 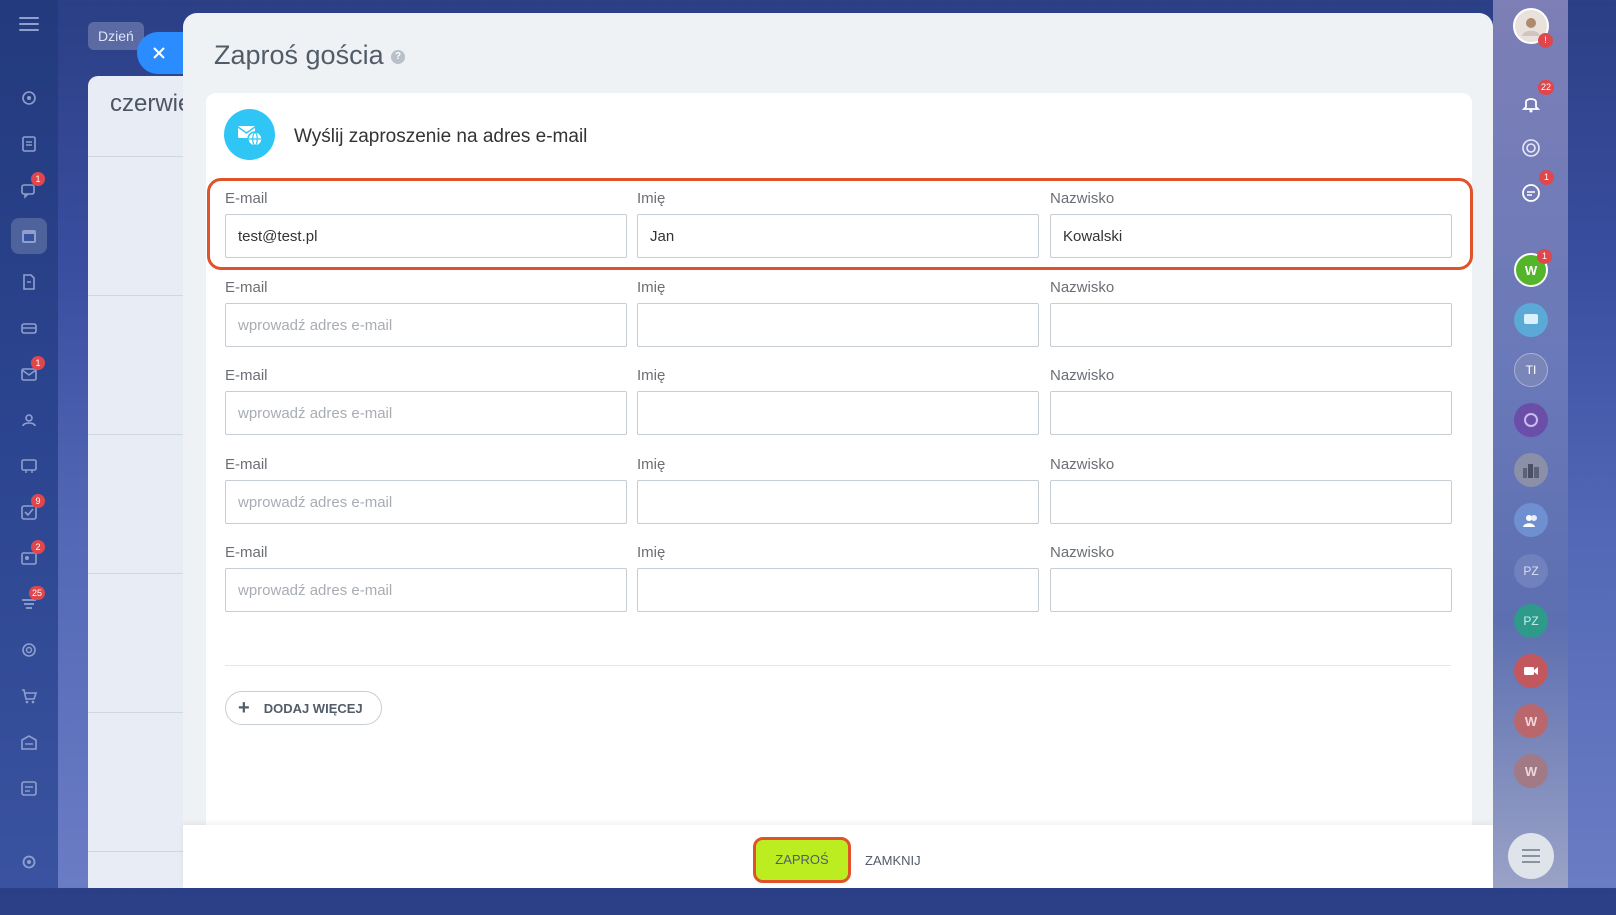 What do you see at coordinates (29, 282) in the screenshot?
I see `documents-icon` at bounding box center [29, 282].